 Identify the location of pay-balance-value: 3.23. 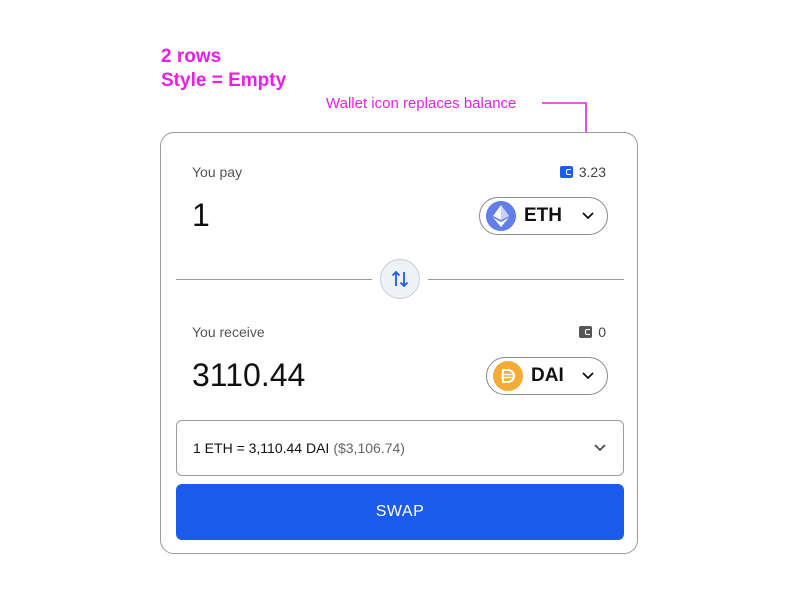
(592, 172).